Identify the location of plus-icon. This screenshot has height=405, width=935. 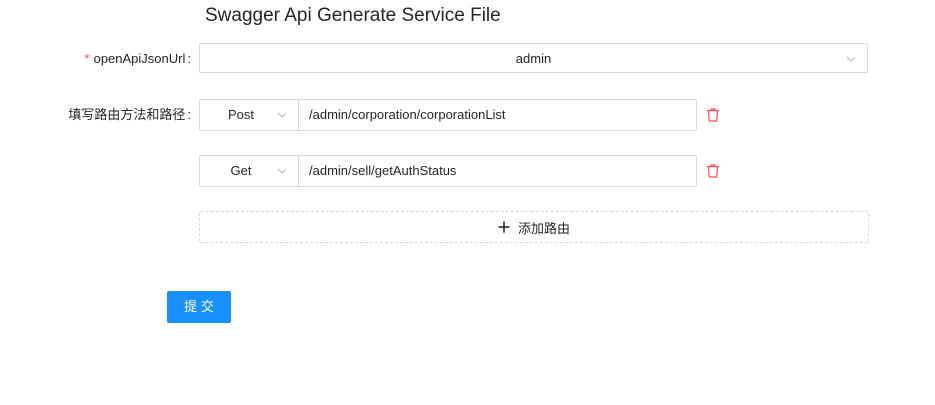
(504, 227).